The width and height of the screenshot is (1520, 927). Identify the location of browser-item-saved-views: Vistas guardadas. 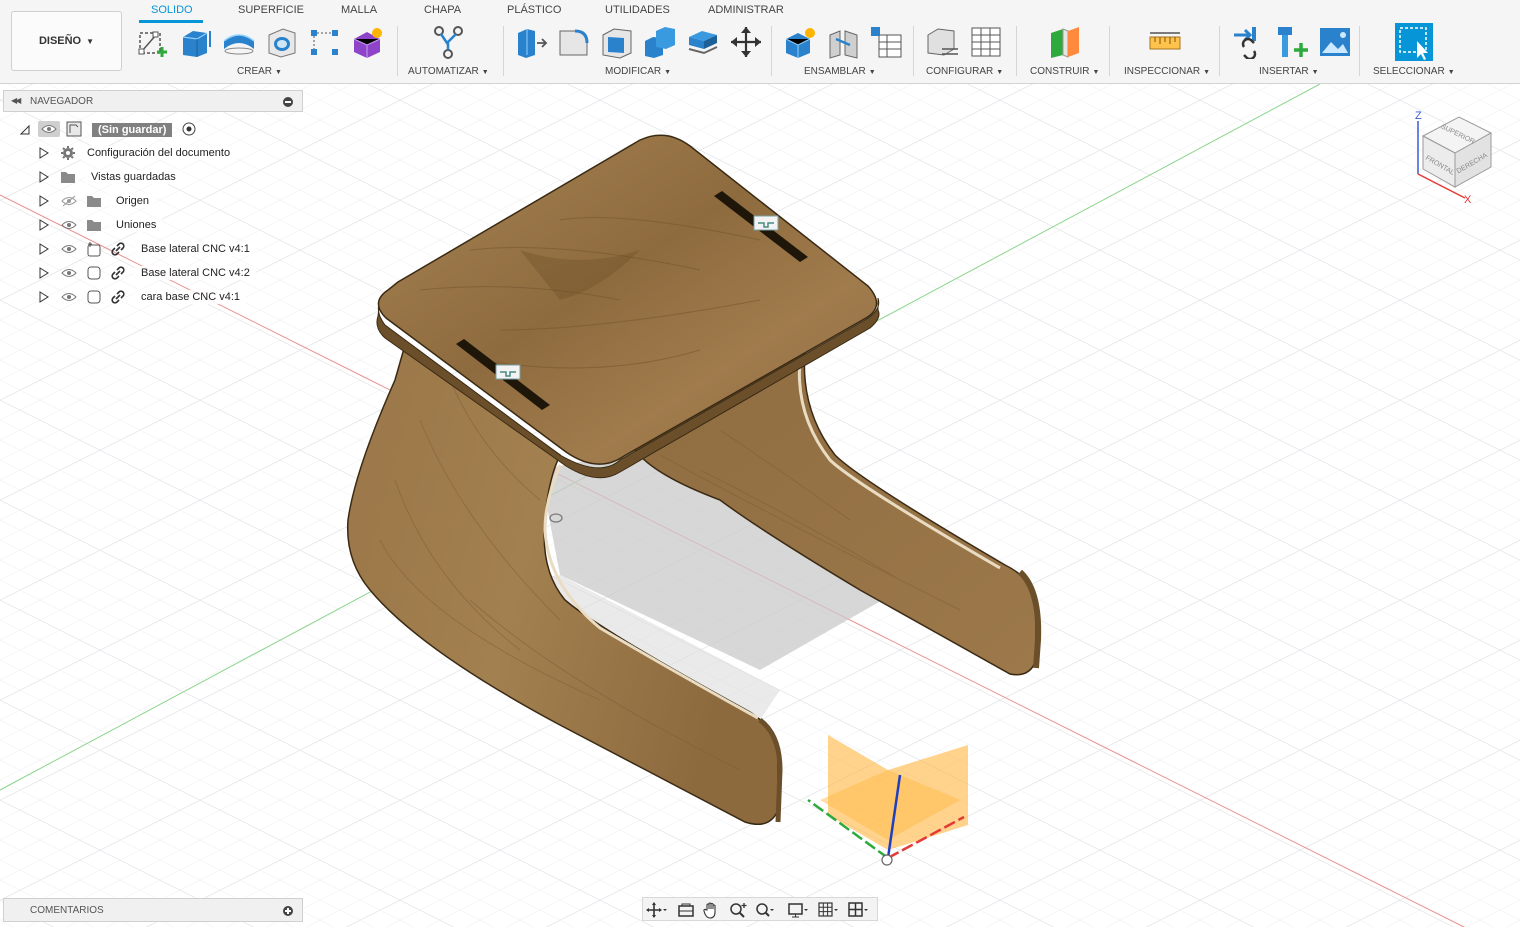
(133, 177).